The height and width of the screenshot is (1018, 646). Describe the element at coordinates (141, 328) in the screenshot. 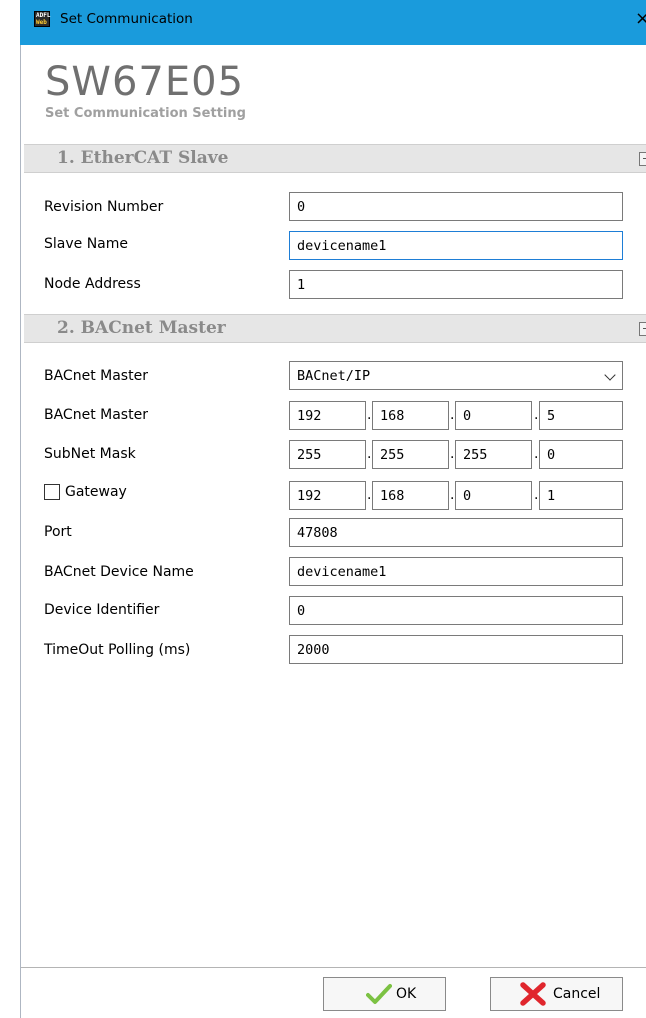

I see `section-title: 2. BACnet Master` at that location.